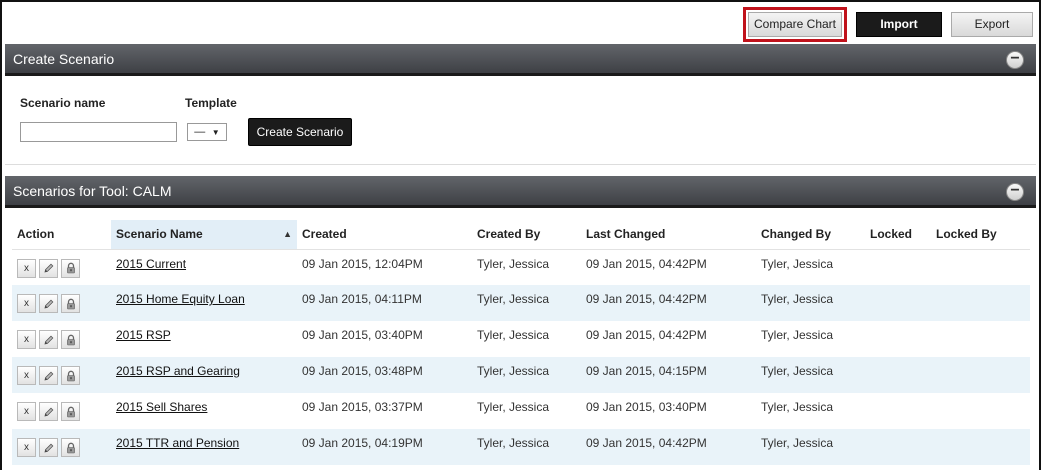 This screenshot has width=1041, height=470. I want to click on scenarios-header: Scenarios for Tool: CALM −, so click(520, 192).